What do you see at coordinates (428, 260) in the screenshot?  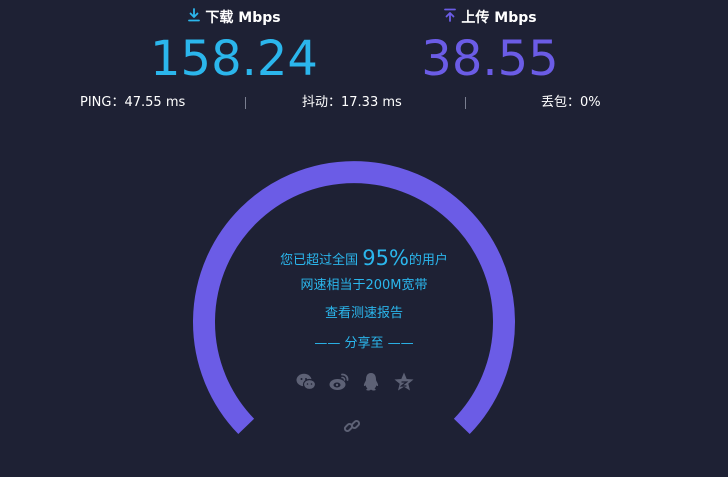 I see `rank-suffix: 的用户` at bounding box center [428, 260].